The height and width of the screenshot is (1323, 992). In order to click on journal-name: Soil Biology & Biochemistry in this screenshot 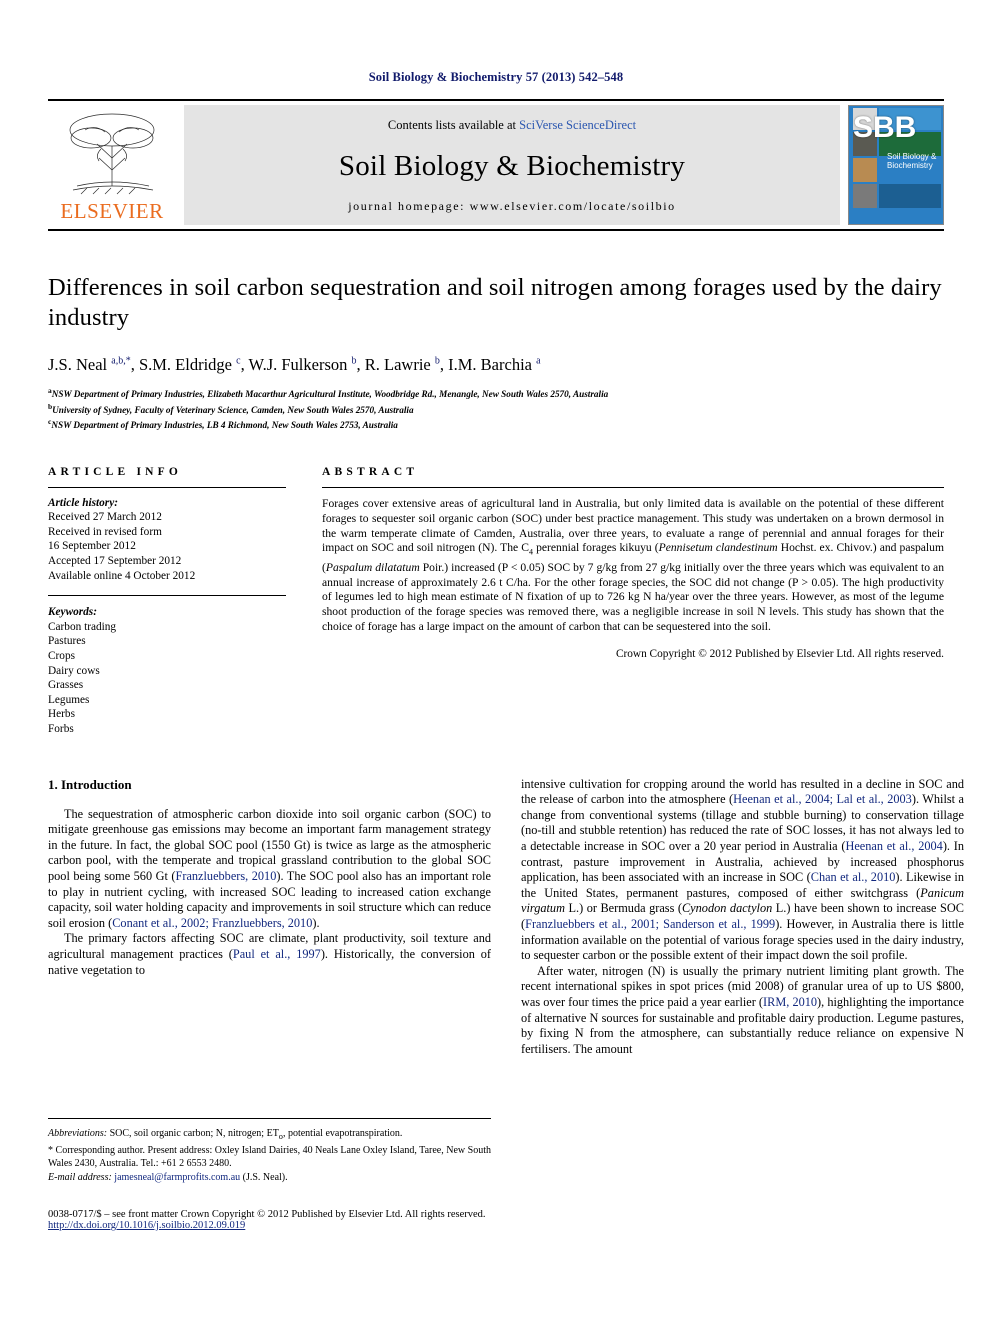, I will do `click(512, 165)`.